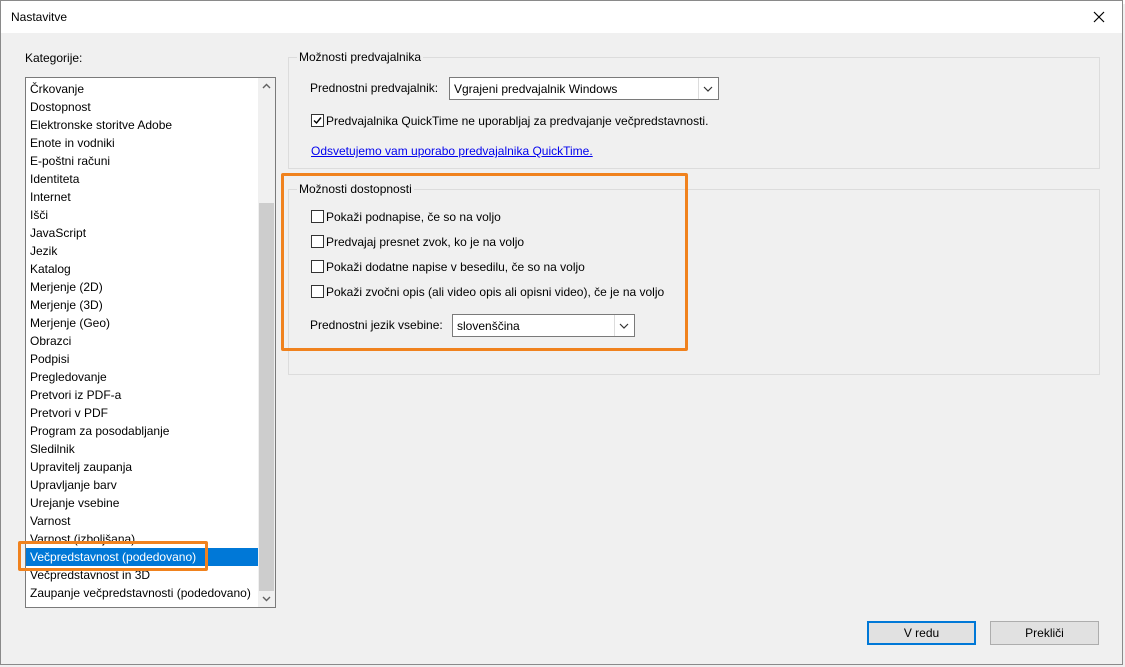 The width and height of the screenshot is (1125, 667). What do you see at coordinates (142, 377) in the screenshot?
I see `category-item: Pregledovanje` at bounding box center [142, 377].